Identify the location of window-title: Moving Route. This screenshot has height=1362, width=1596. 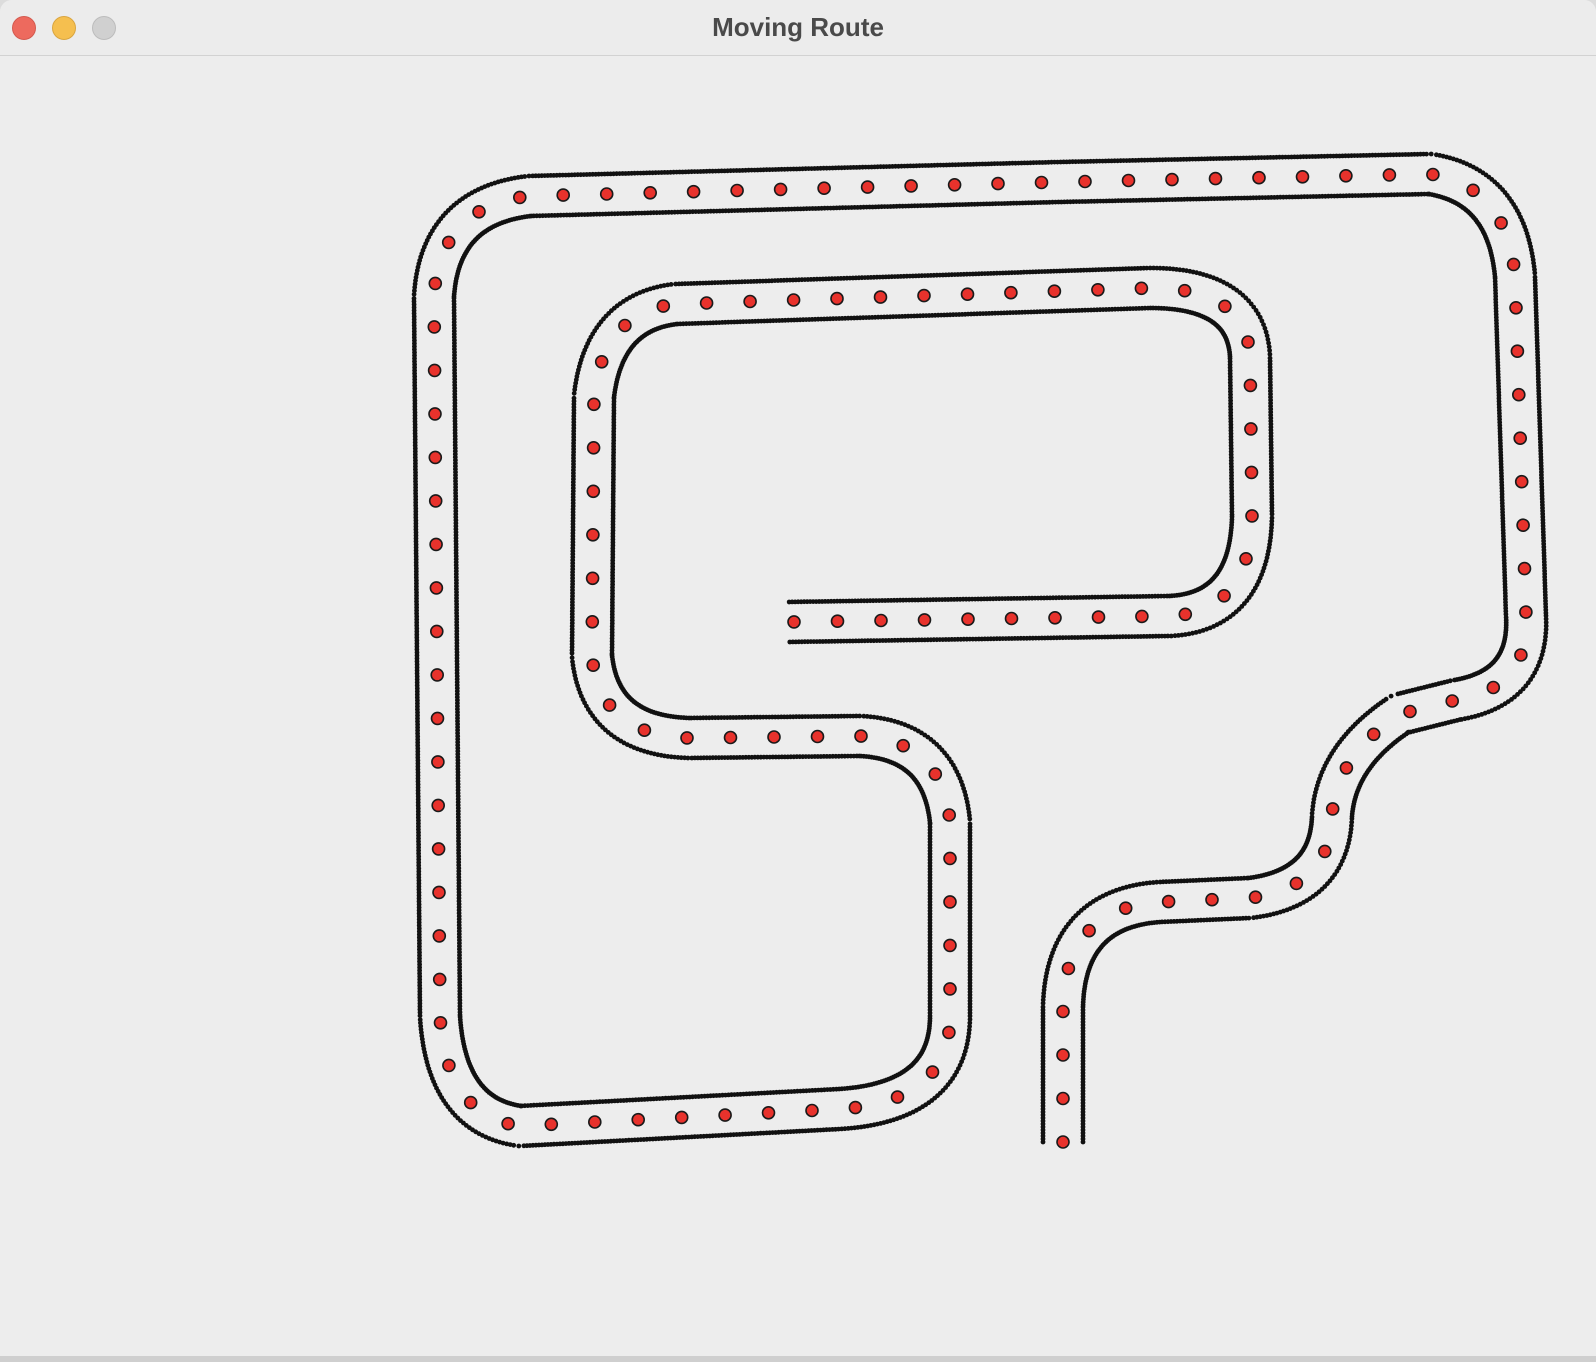
(798, 27).